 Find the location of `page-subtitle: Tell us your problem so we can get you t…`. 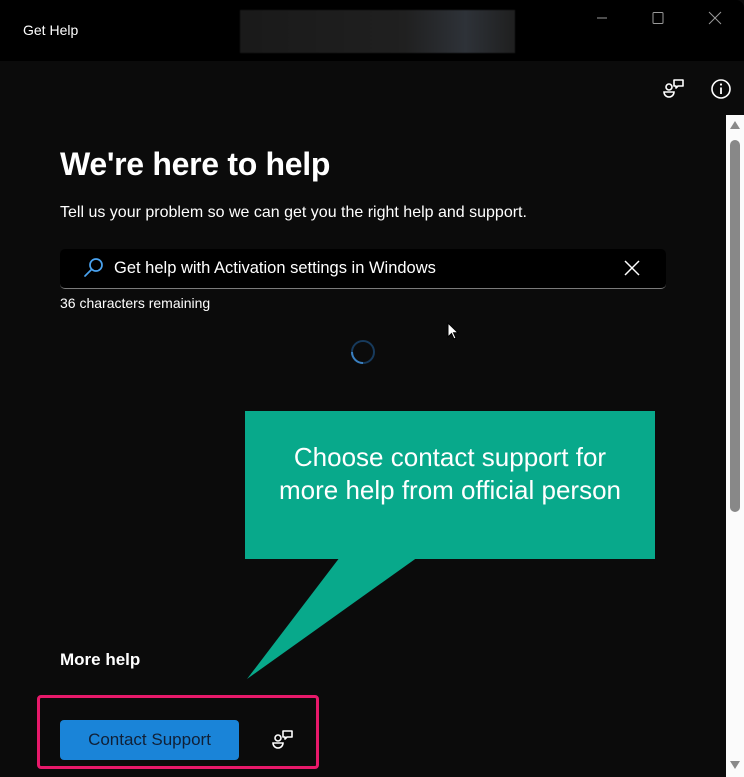

page-subtitle: Tell us your problem so we can get you t… is located at coordinates (293, 212).